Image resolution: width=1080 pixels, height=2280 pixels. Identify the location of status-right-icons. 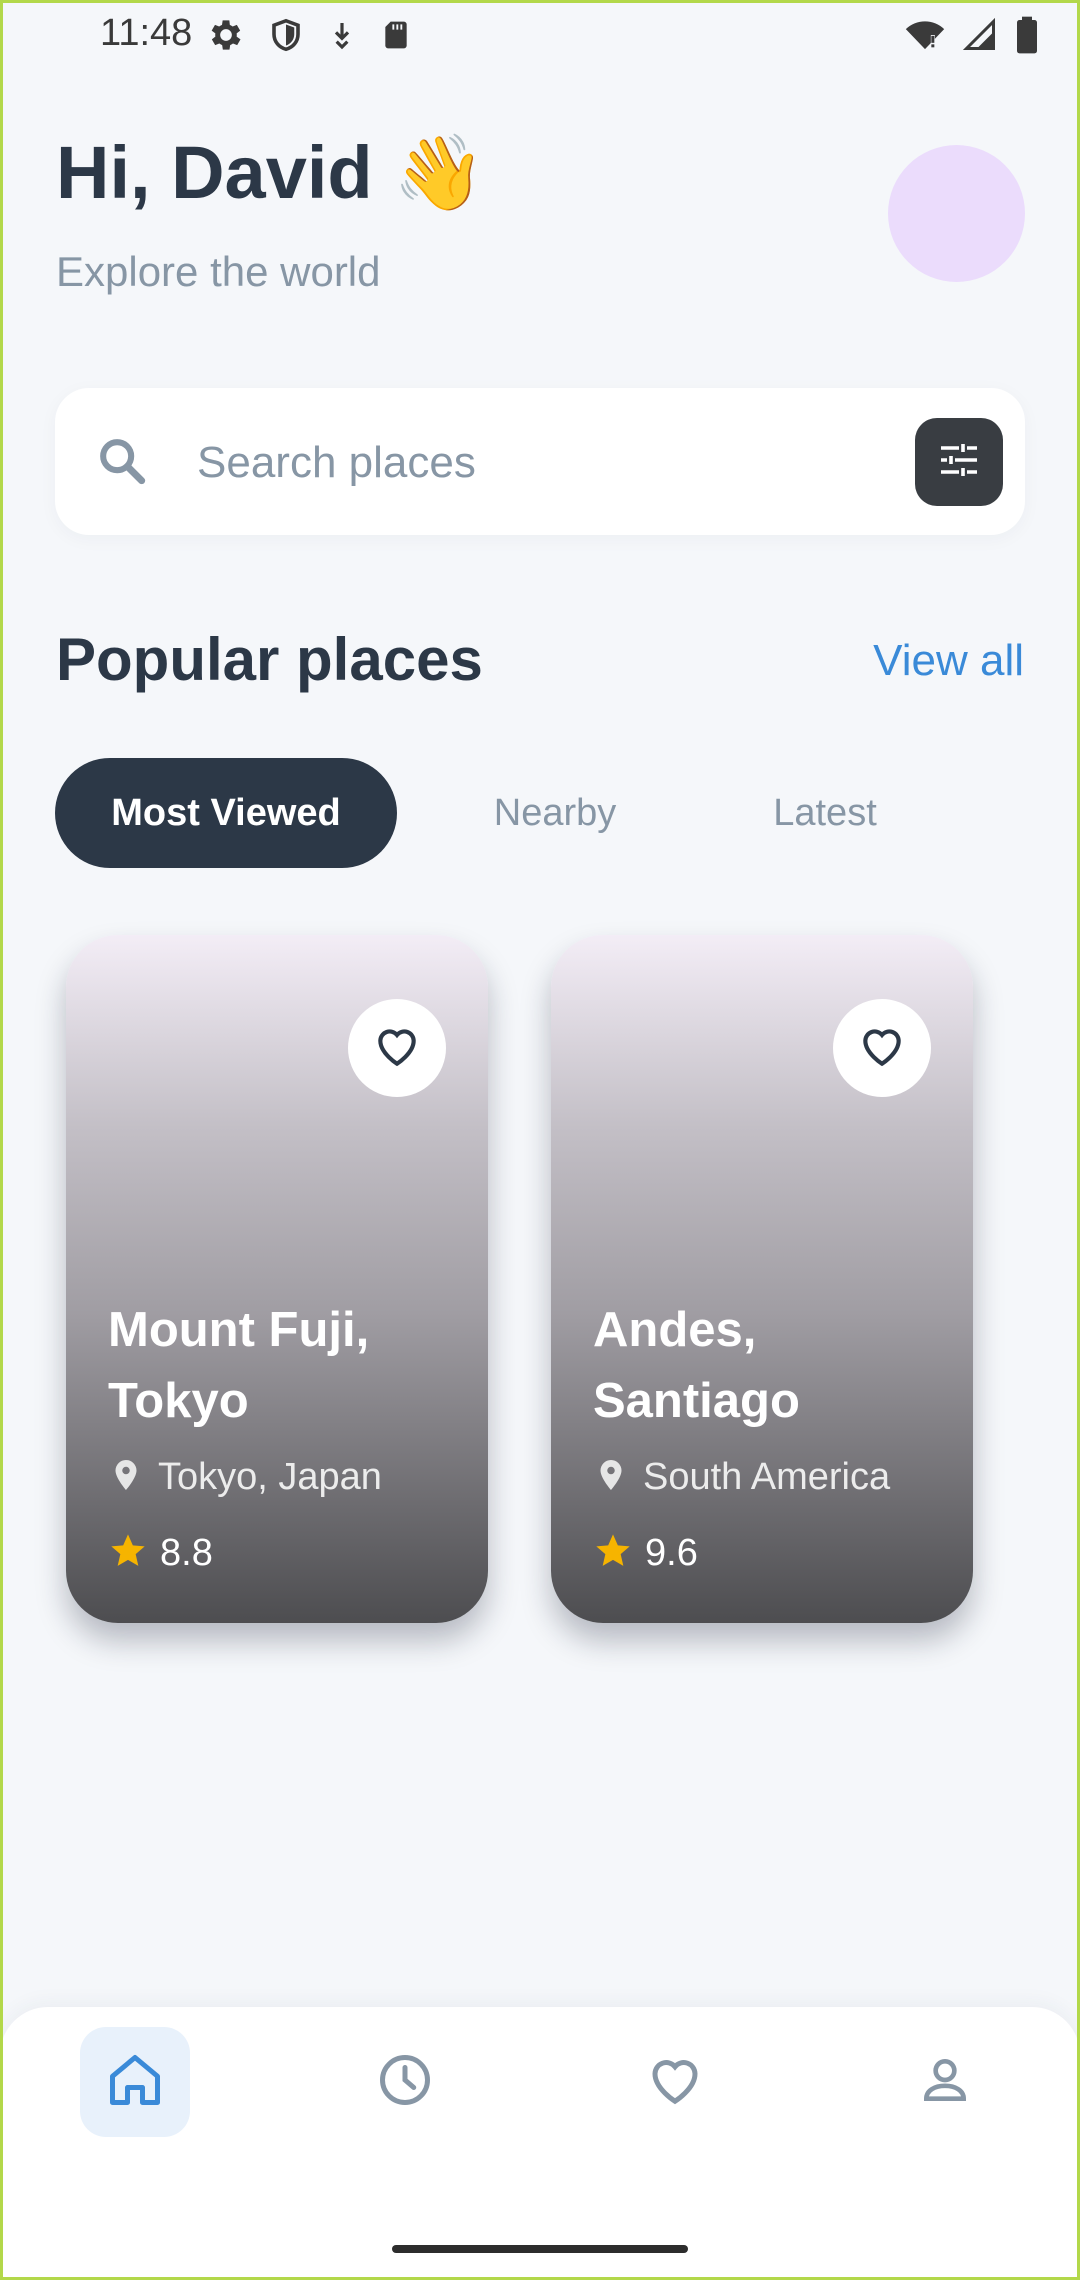
(972, 35).